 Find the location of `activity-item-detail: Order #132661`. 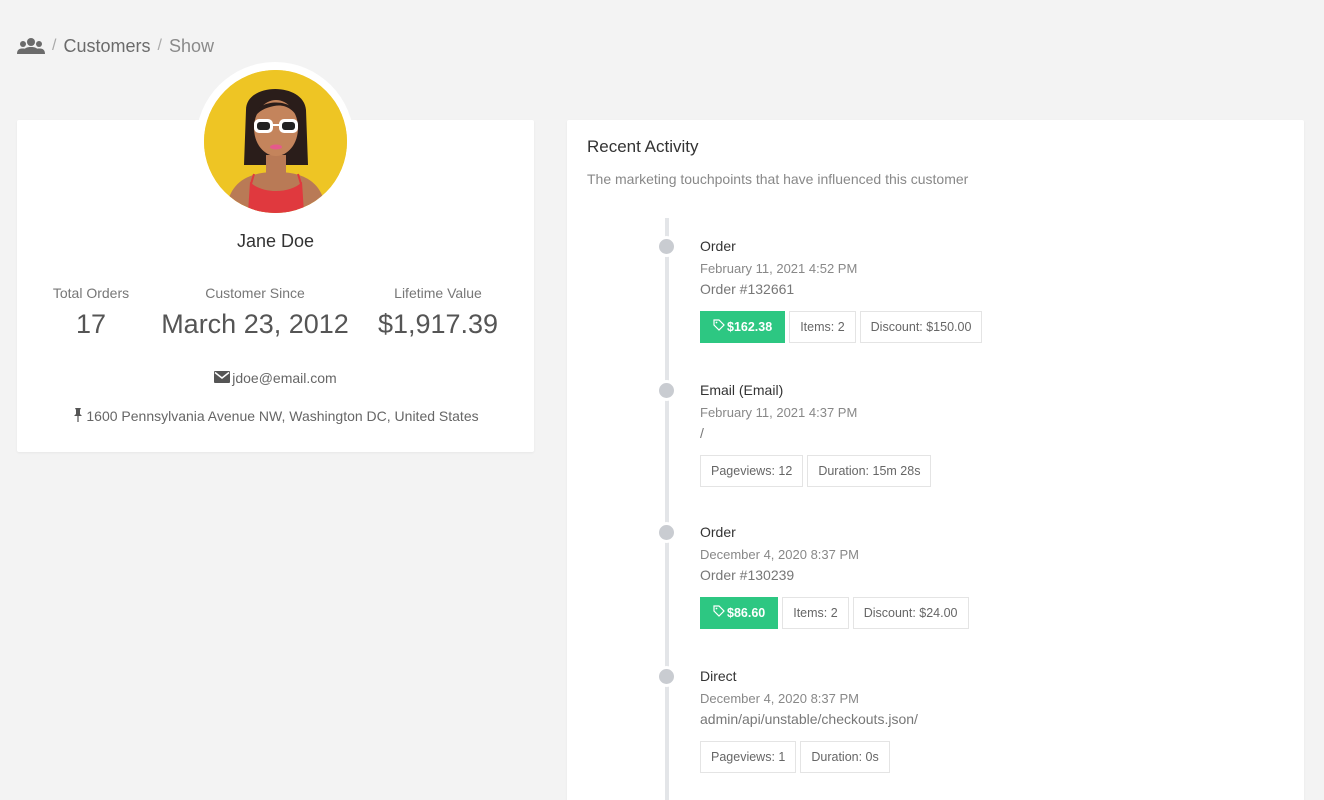

activity-item-detail: Order #132661 is located at coordinates (747, 289).